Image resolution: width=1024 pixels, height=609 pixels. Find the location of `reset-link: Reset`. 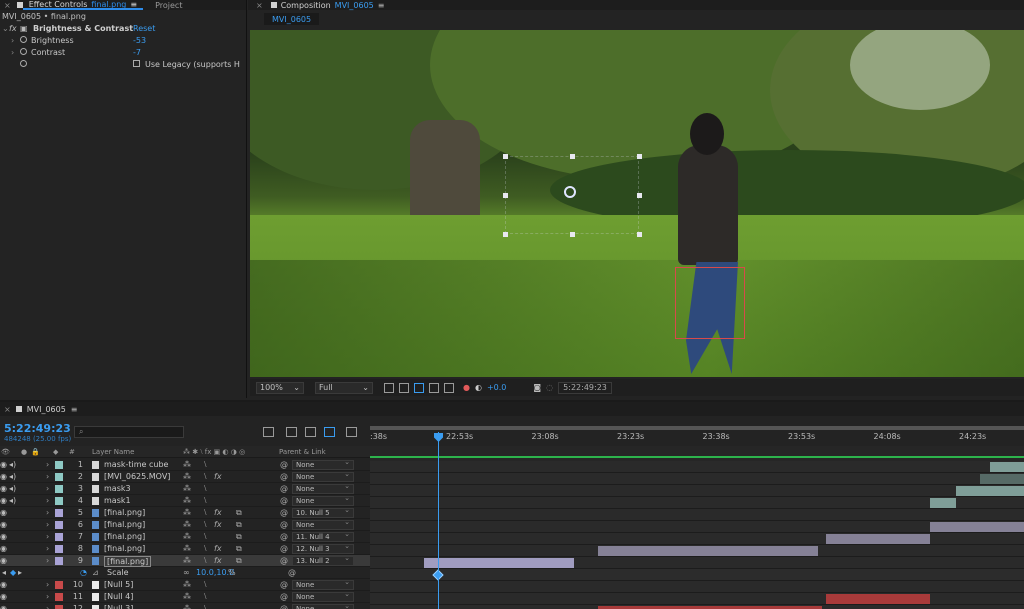

reset-link: Reset is located at coordinates (144, 28).